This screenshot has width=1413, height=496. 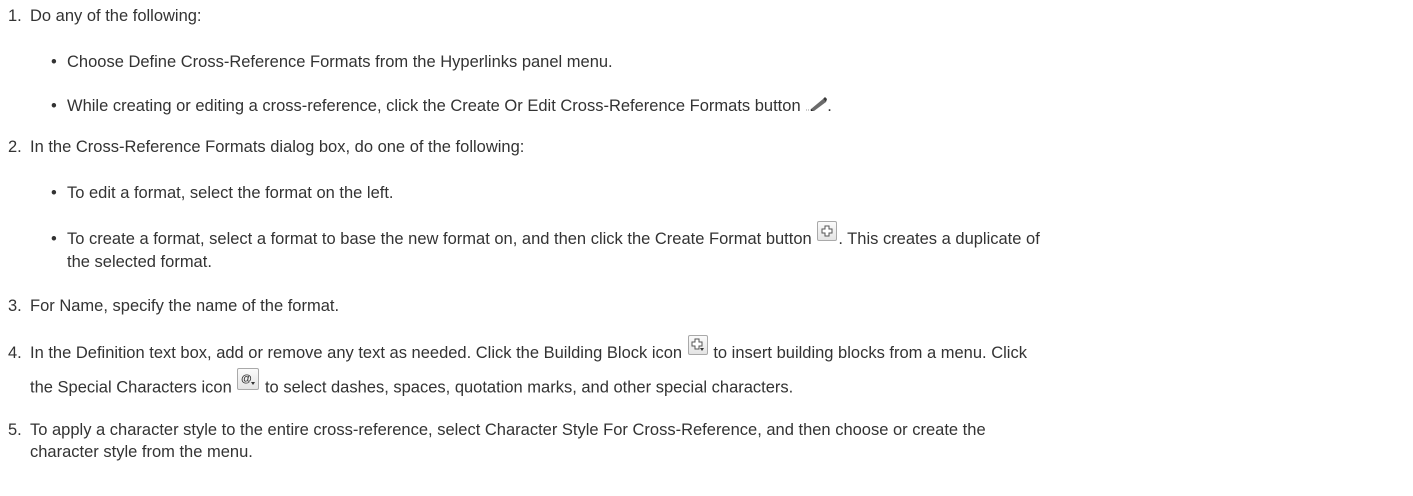 What do you see at coordinates (15, 430) in the screenshot?
I see `step-number: 5.` at bounding box center [15, 430].